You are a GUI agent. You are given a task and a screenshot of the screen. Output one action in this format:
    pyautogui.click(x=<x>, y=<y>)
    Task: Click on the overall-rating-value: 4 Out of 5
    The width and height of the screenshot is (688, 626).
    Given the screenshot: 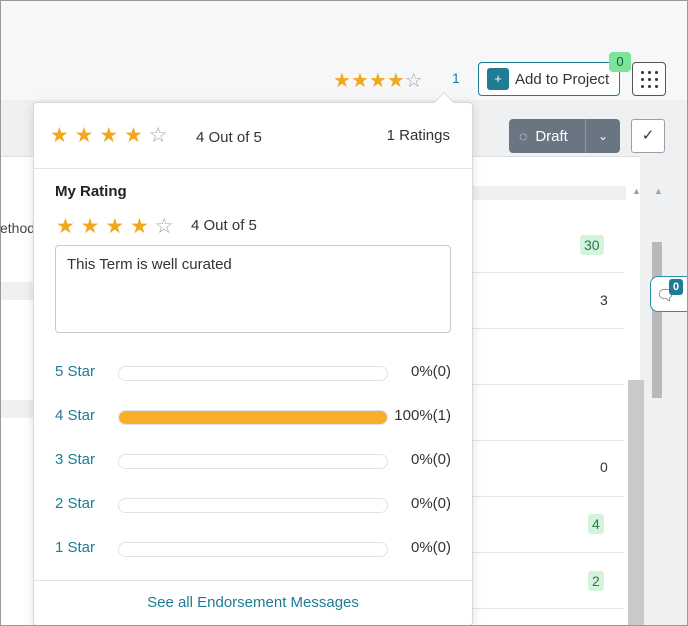 What is the action you would take?
    pyautogui.click(x=229, y=137)
    